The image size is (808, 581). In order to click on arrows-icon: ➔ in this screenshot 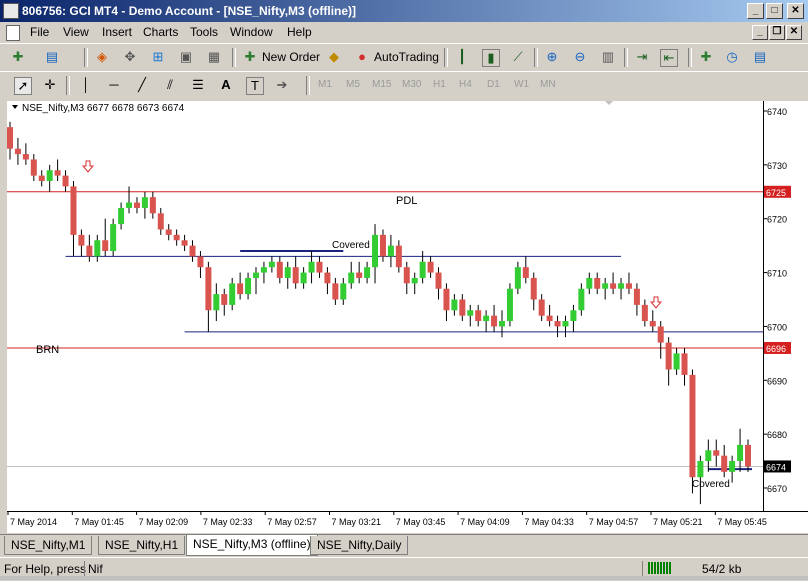, I will do `click(282, 85)`.